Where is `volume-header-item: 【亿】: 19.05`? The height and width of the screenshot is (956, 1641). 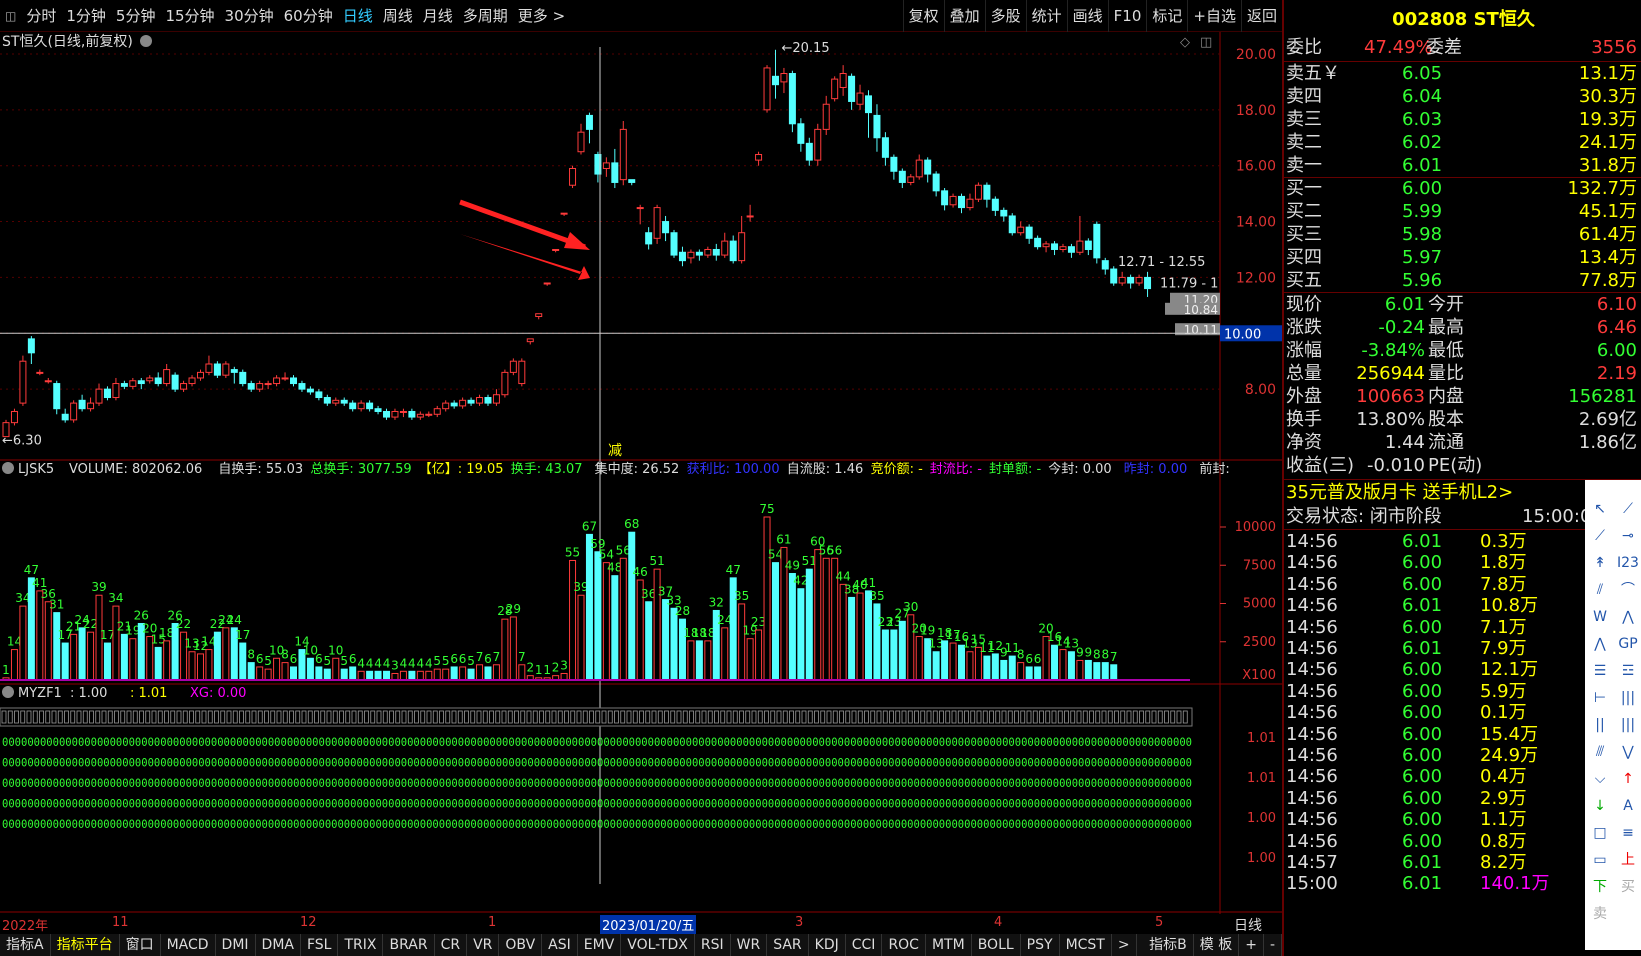 volume-header-item: 【亿】: 19.05 is located at coordinates (461, 469).